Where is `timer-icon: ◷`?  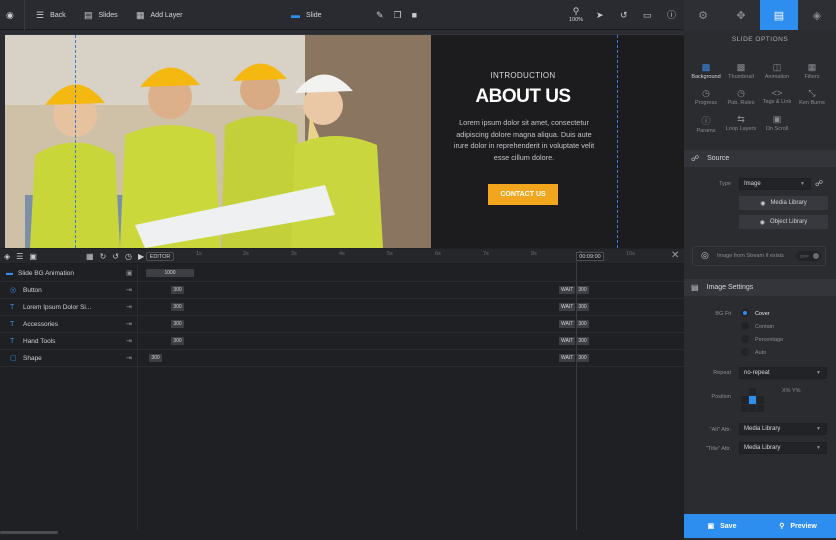 timer-icon: ◷ is located at coordinates (128, 256).